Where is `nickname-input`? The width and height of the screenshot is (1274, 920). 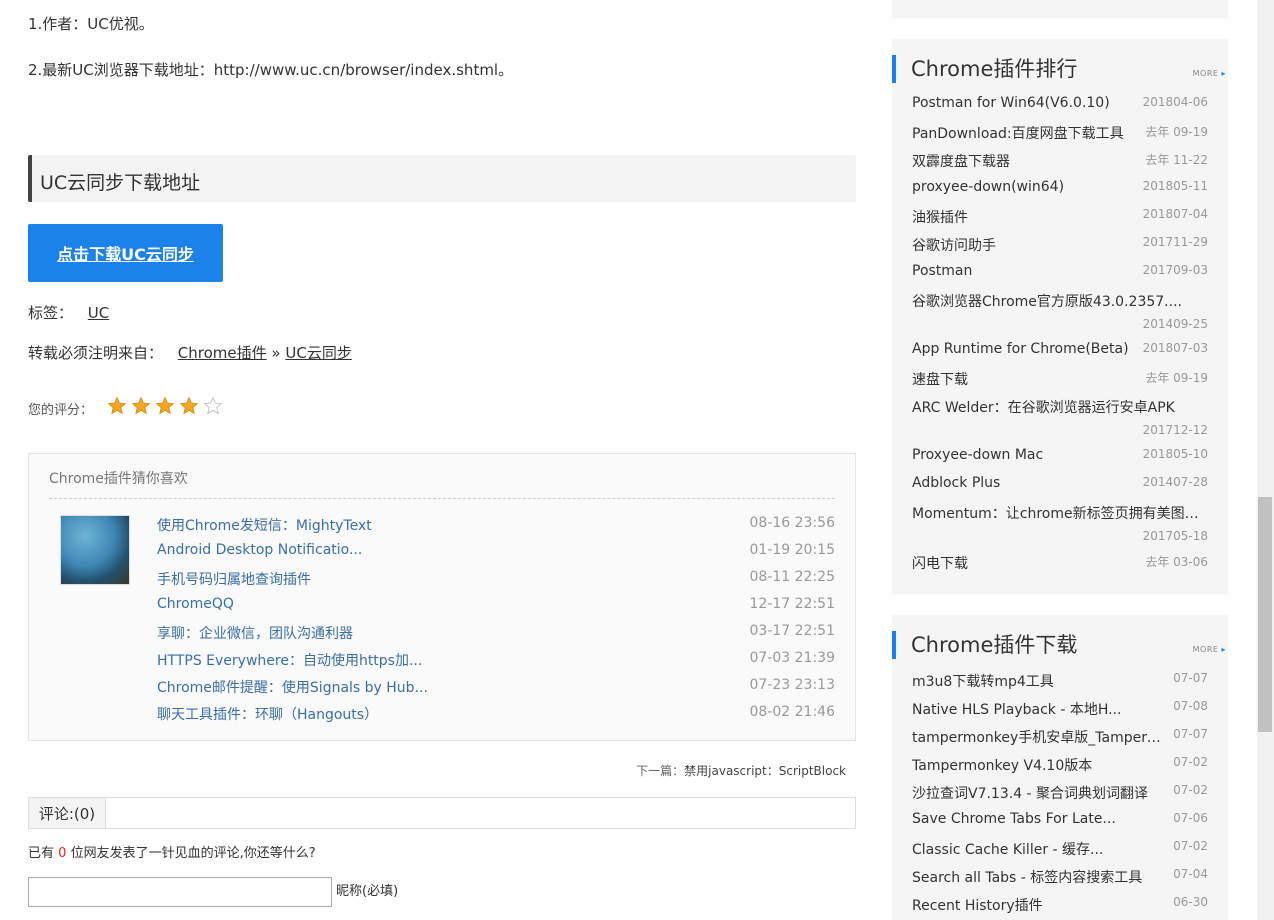 nickname-input is located at coordinates (180, 892).